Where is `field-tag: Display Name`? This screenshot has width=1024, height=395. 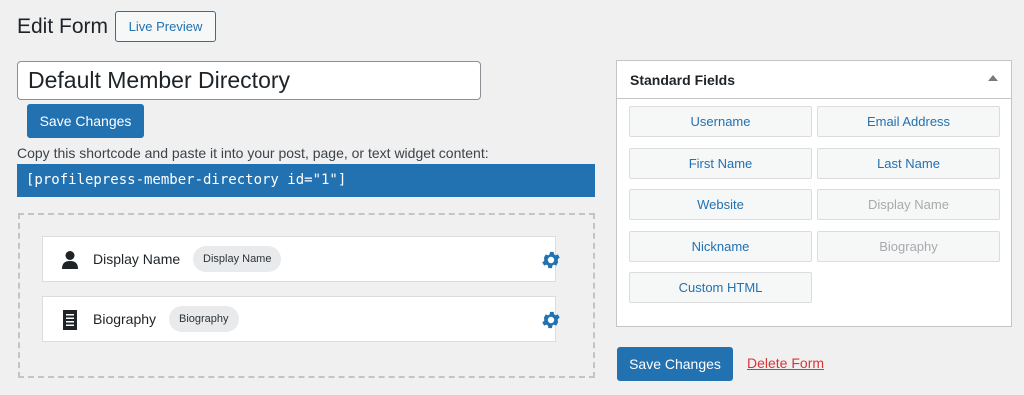 field-tag: Display Name is located at coordinates (237, 259).